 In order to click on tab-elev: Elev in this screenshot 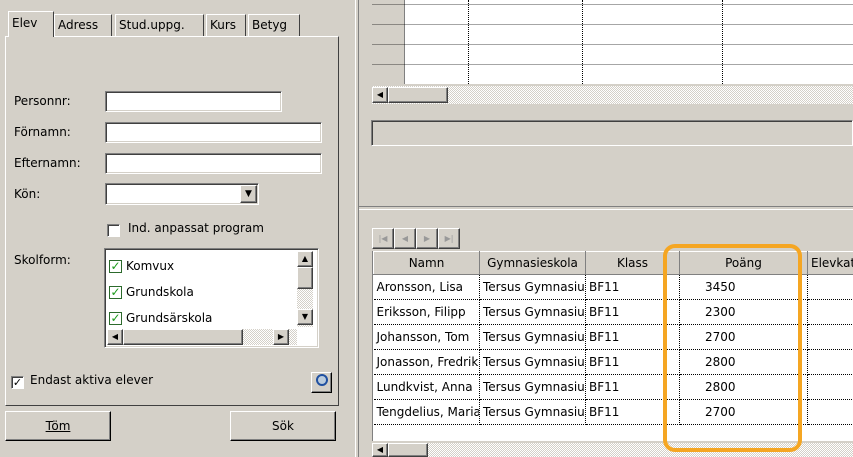, I will do `click(31, 24)`.